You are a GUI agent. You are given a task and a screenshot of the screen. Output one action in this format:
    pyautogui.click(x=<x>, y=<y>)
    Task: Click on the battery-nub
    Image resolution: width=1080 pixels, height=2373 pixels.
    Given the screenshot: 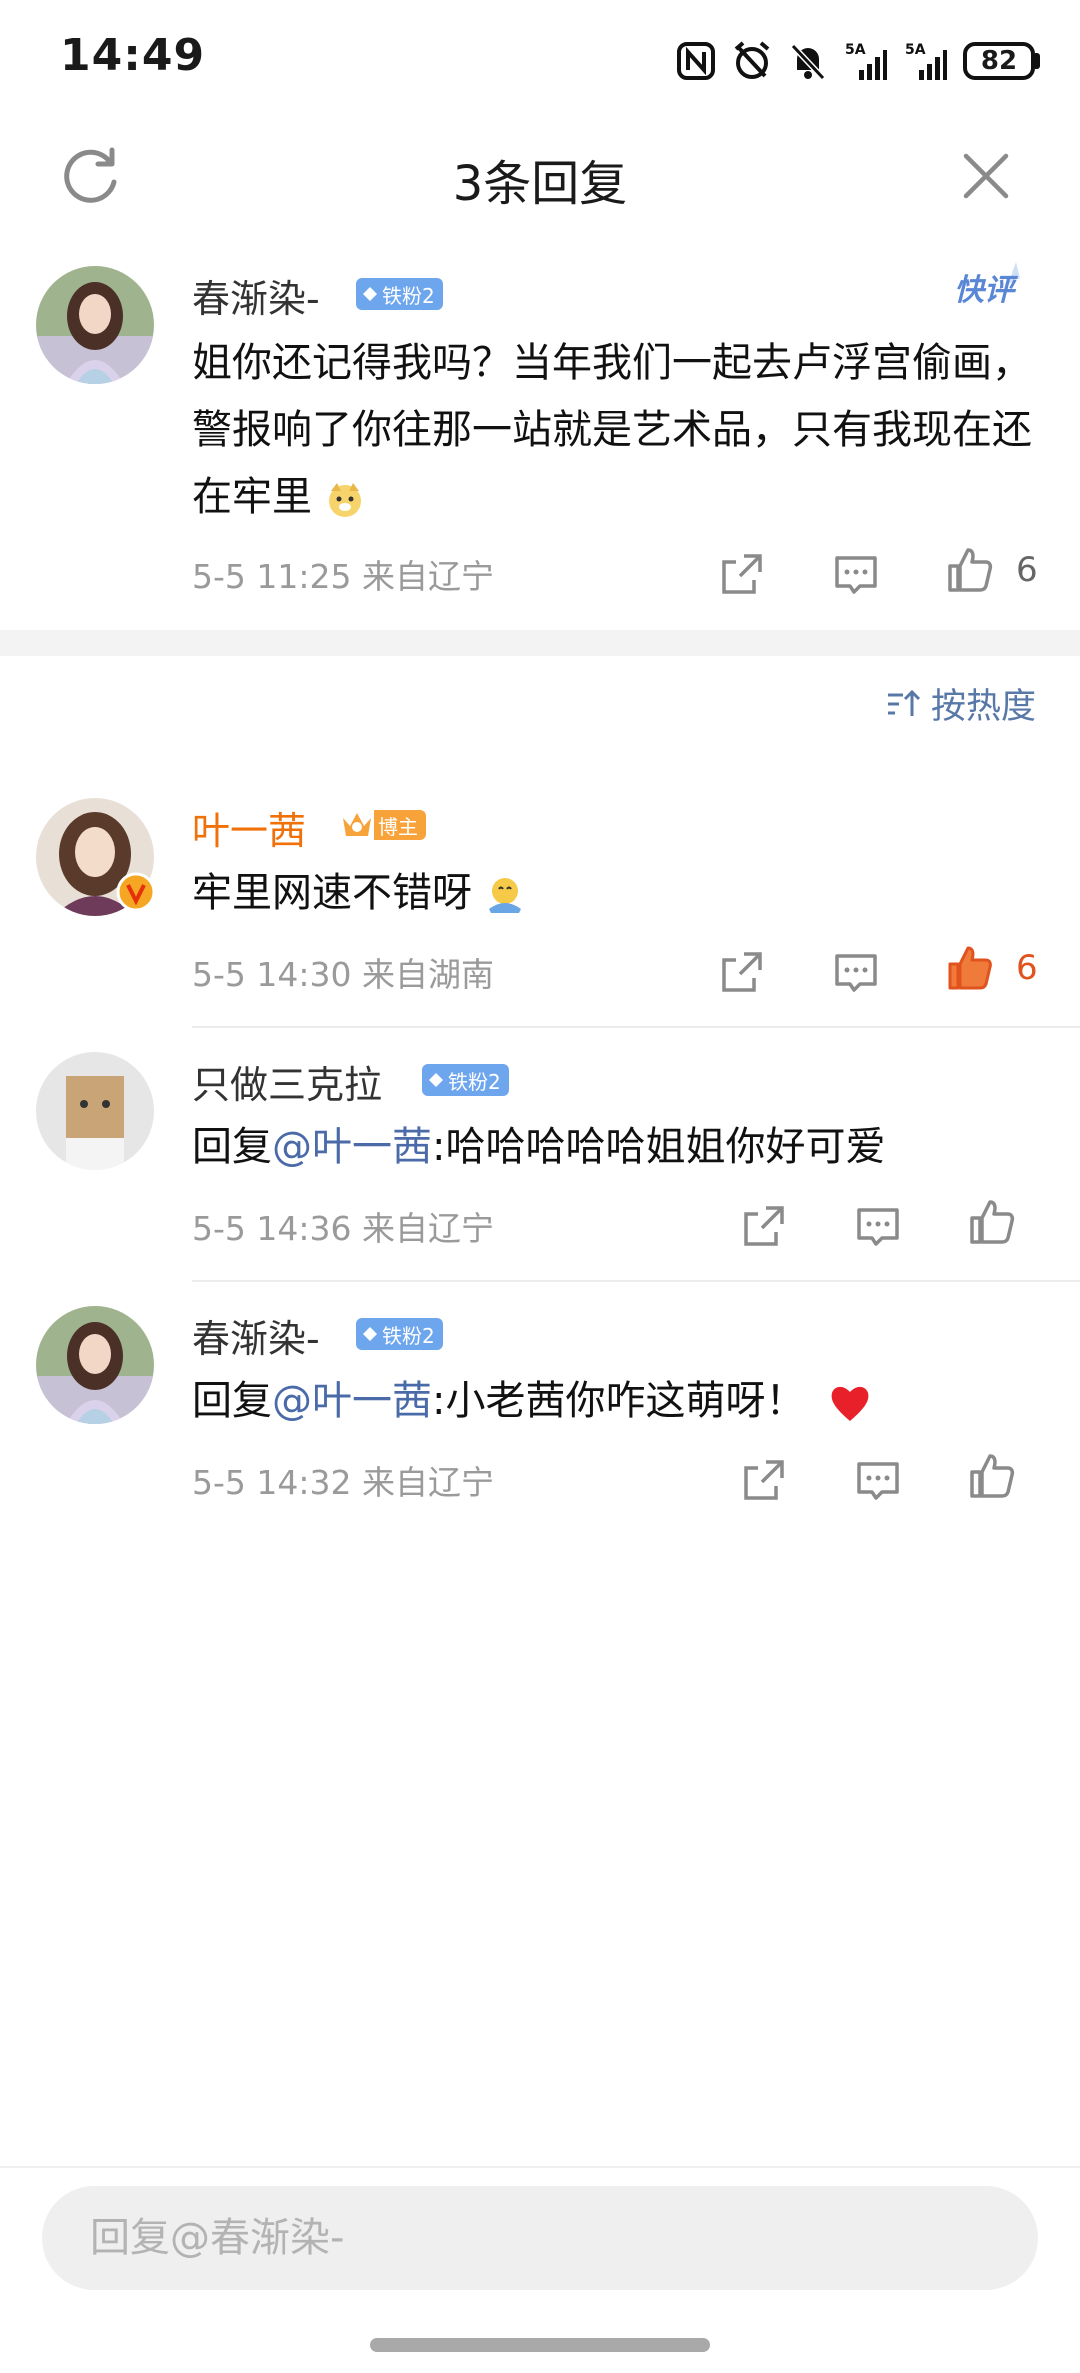 What is the action you would take?
    pyautogui.click(x=1037, y=61)
    